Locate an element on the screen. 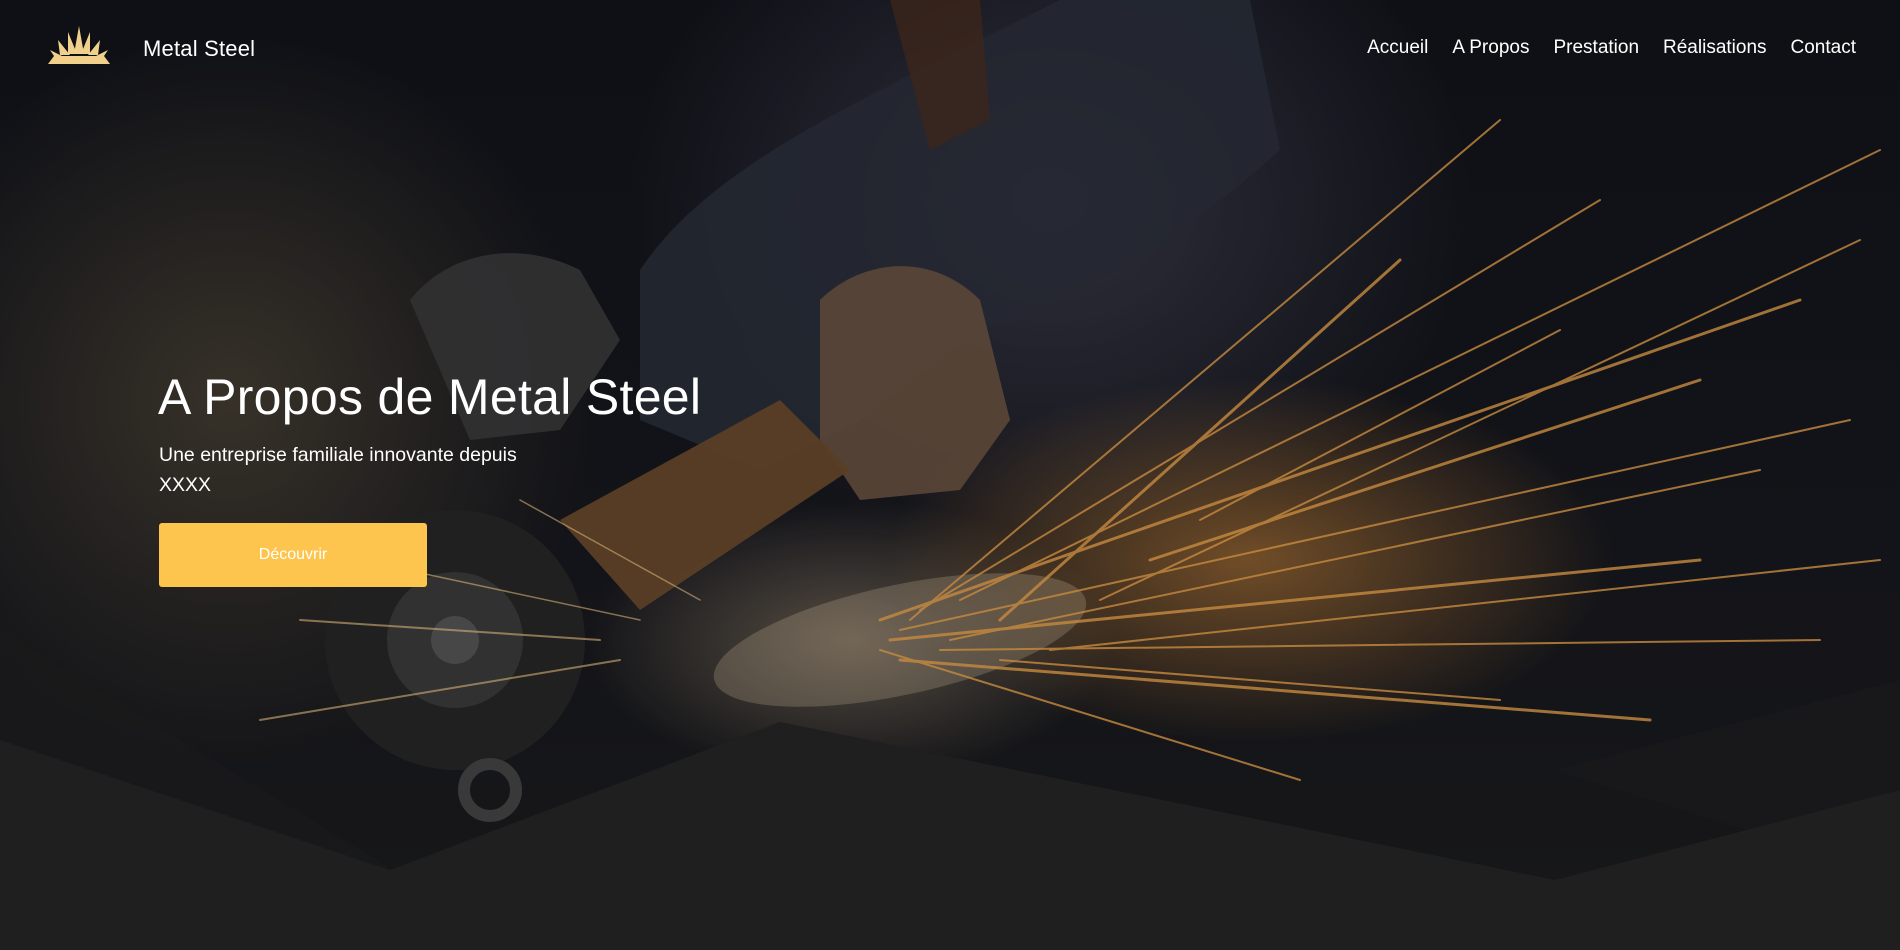 This screenshot has width=1900, height=950. brand-name: Metal Steel is located at coordinates (199, 49).